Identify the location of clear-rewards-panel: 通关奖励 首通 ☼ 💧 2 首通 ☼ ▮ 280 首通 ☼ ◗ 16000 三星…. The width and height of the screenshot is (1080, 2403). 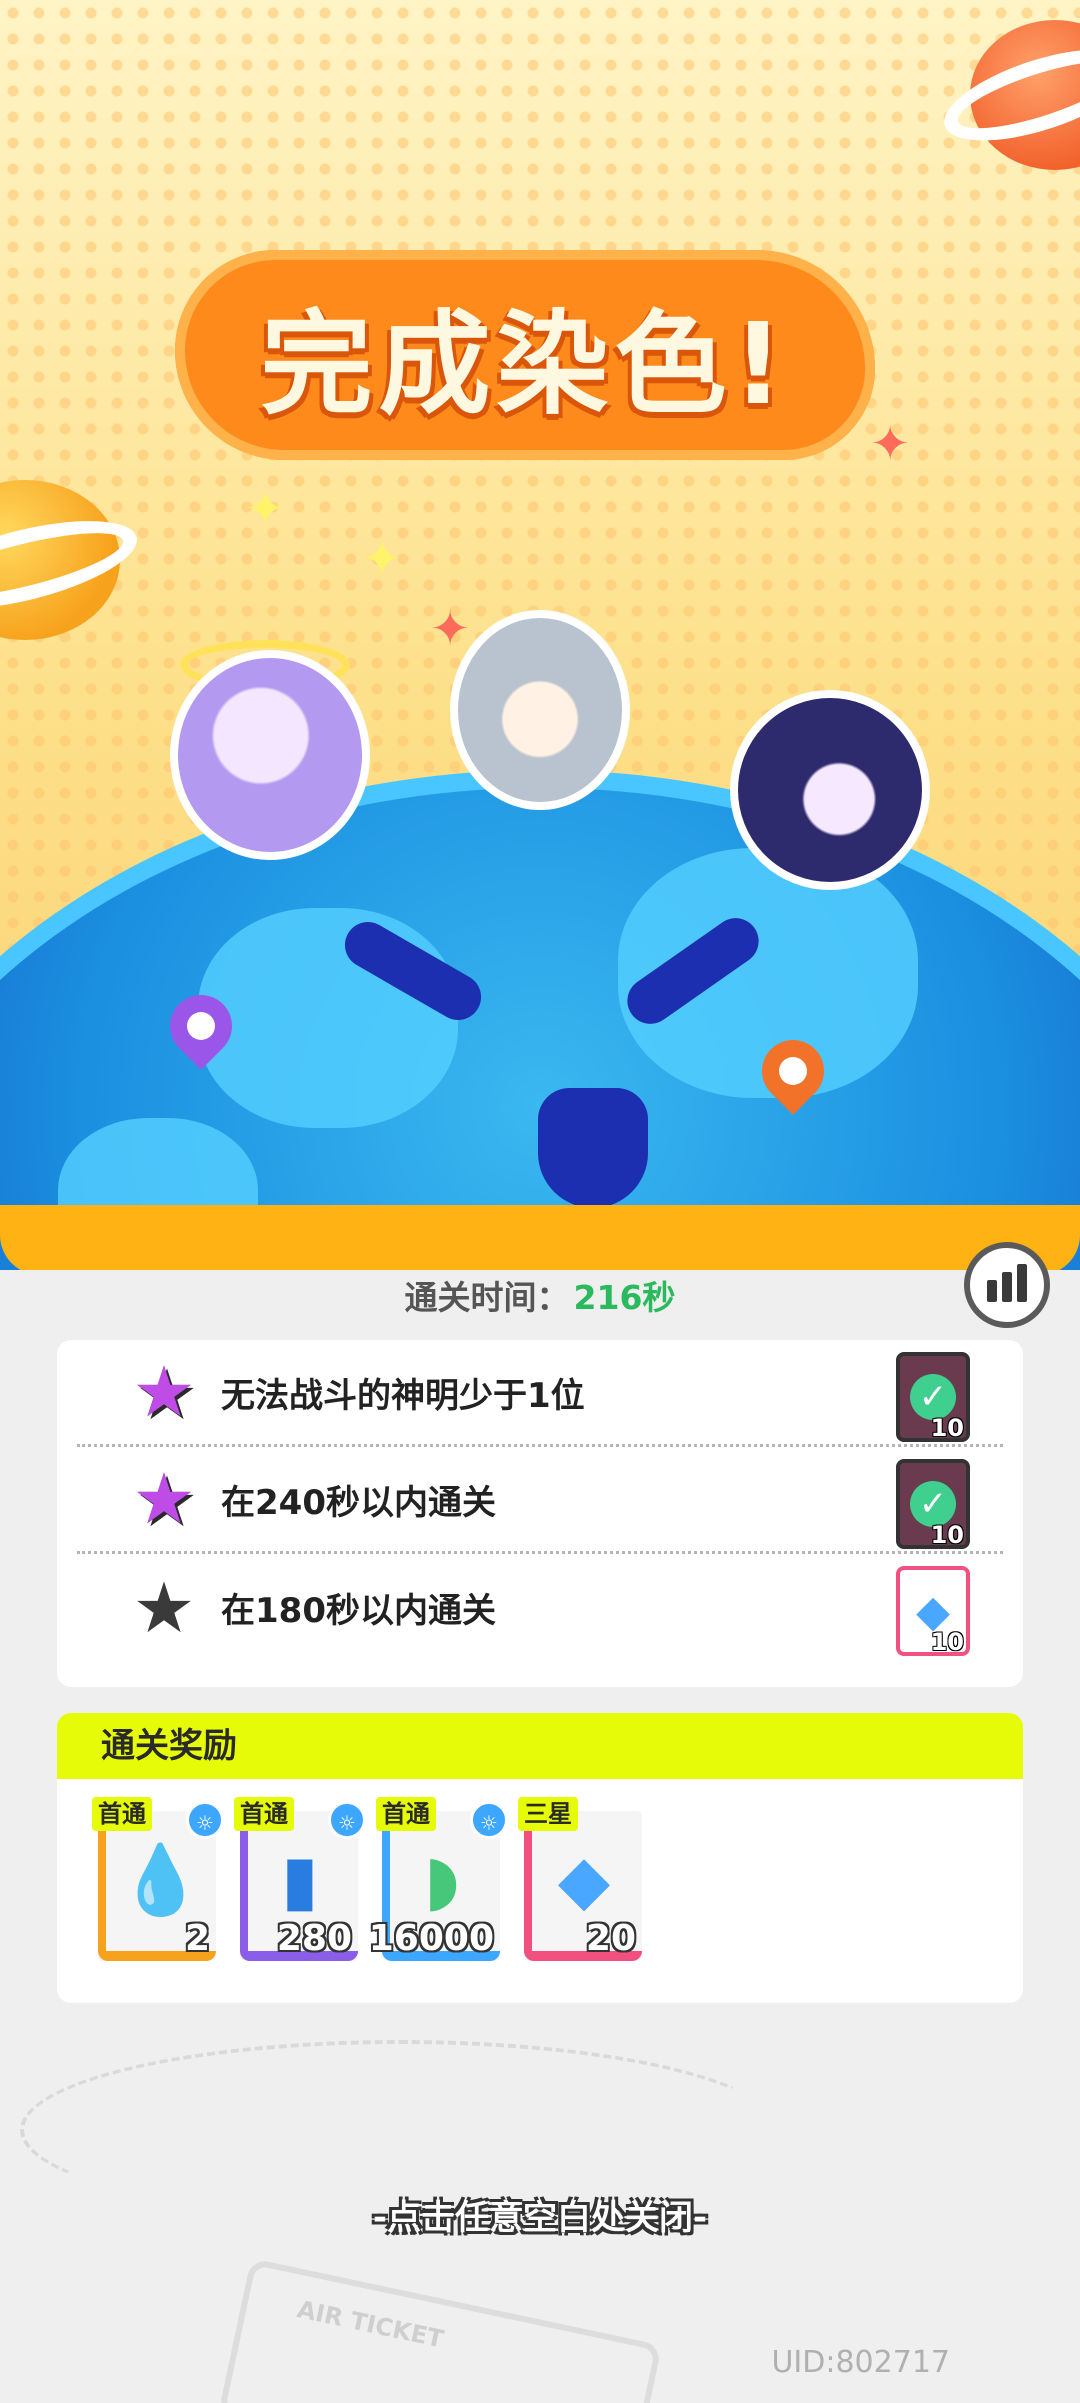
(540, 1858).